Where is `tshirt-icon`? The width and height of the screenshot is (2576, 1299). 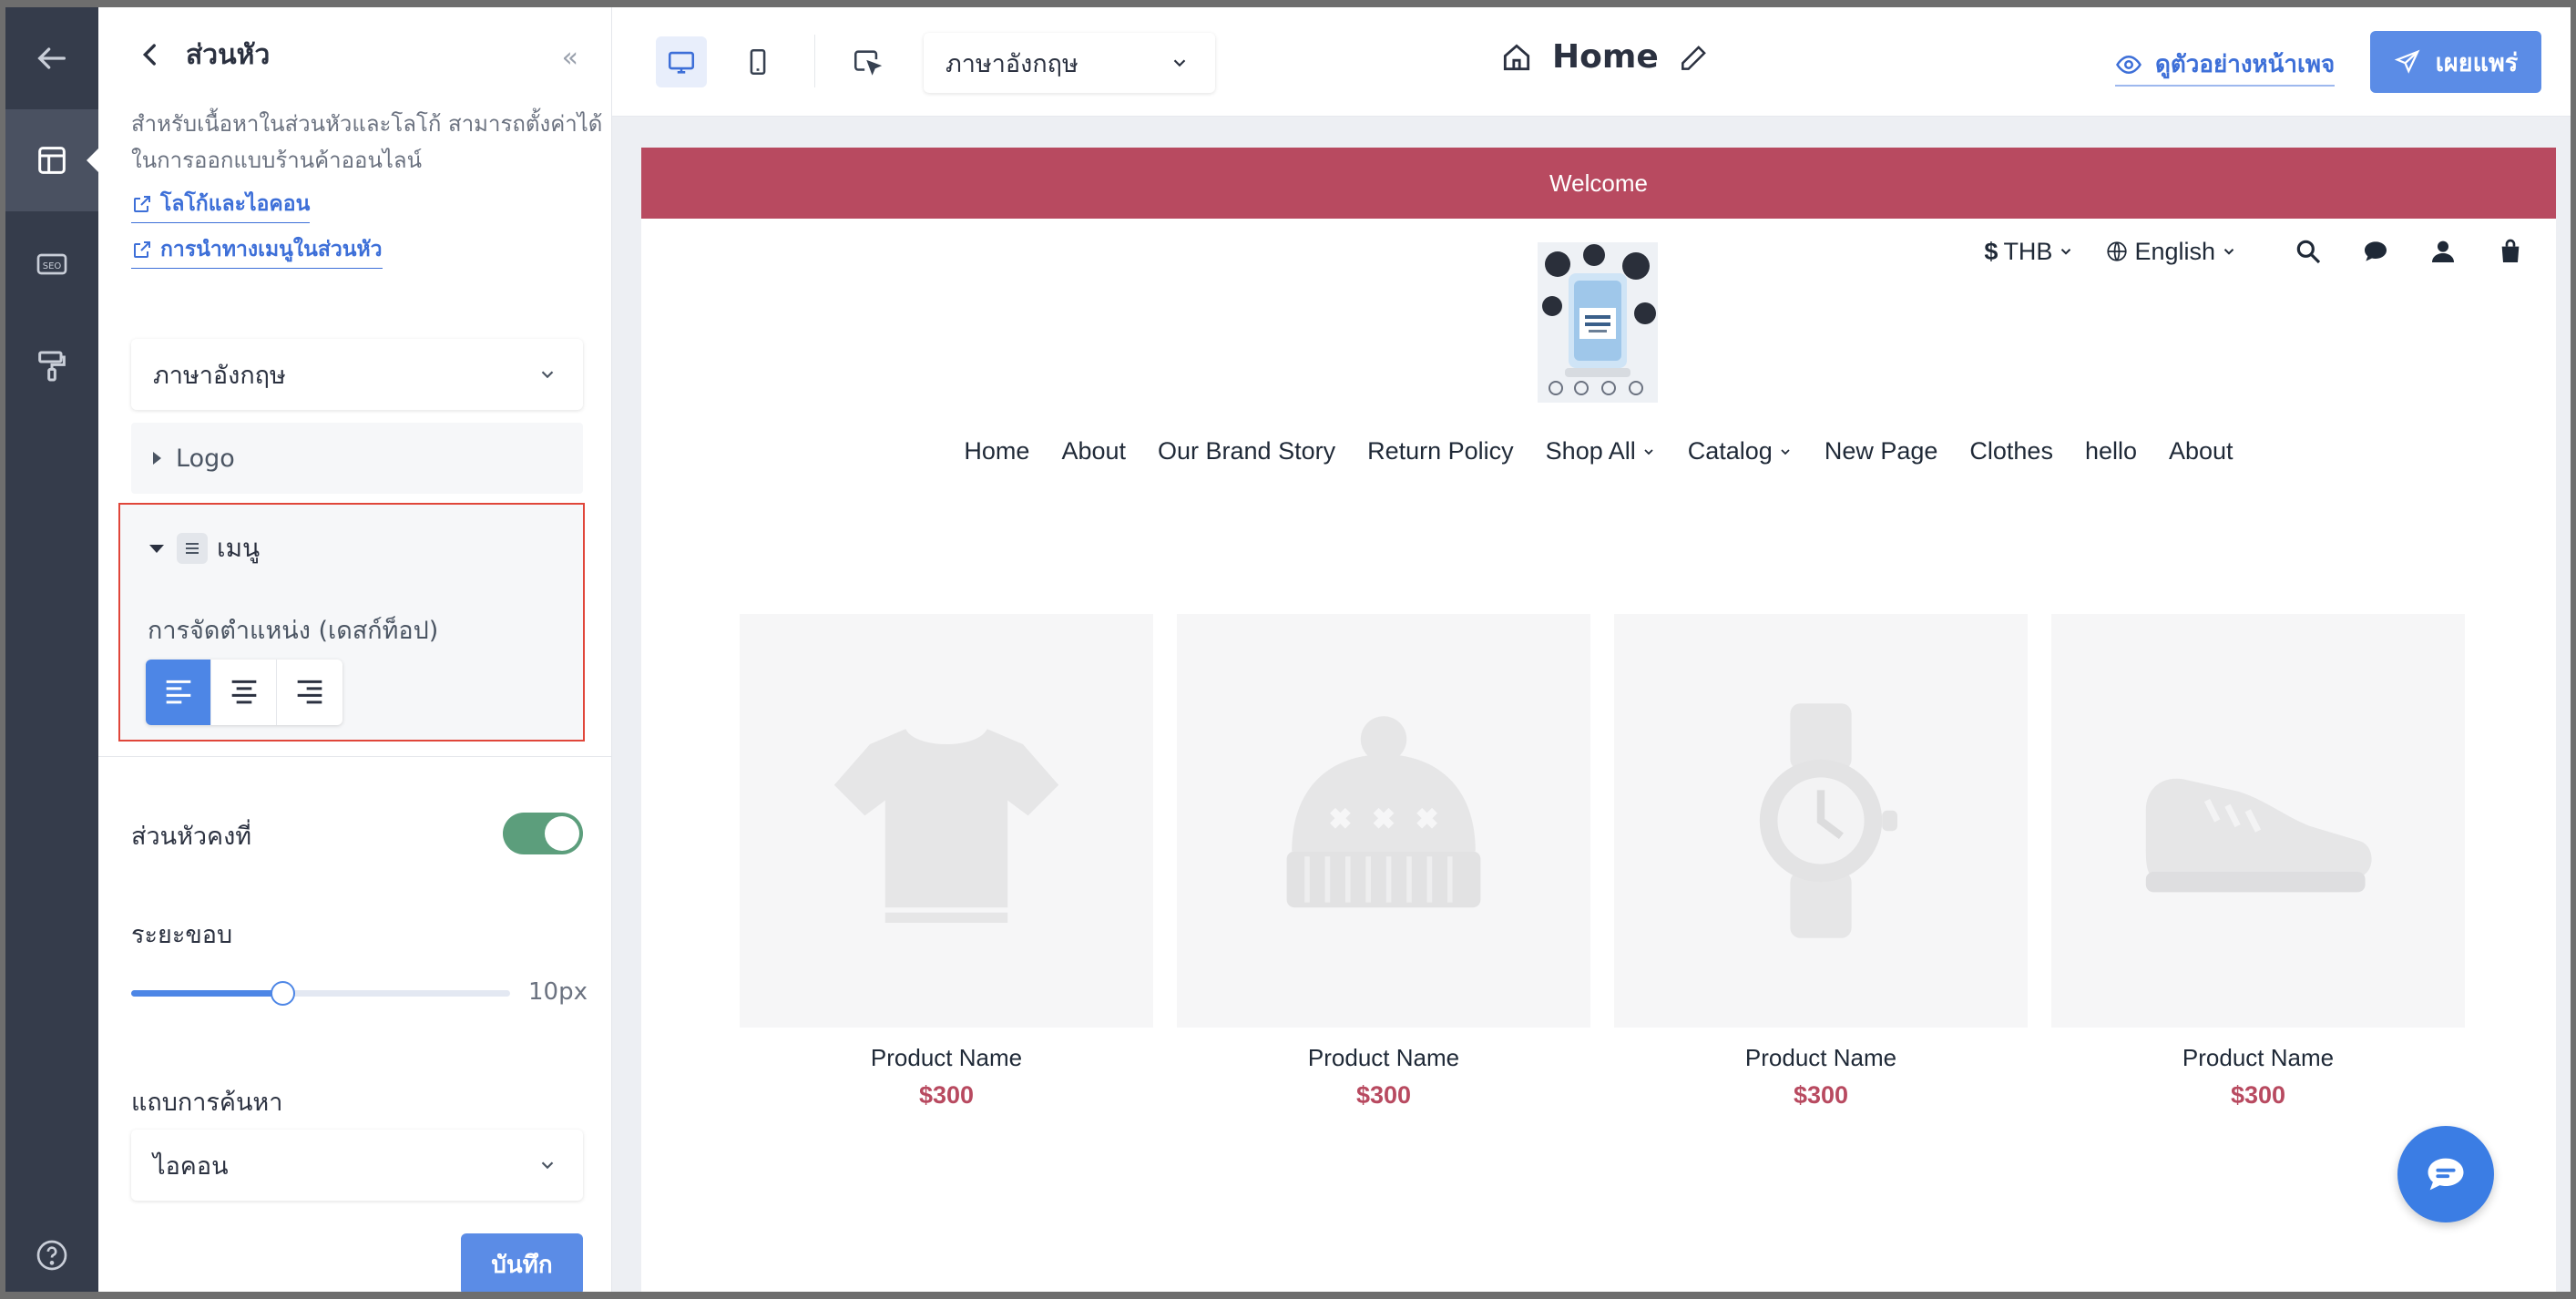
tshirt-icon is located at coordinates (946, 826).